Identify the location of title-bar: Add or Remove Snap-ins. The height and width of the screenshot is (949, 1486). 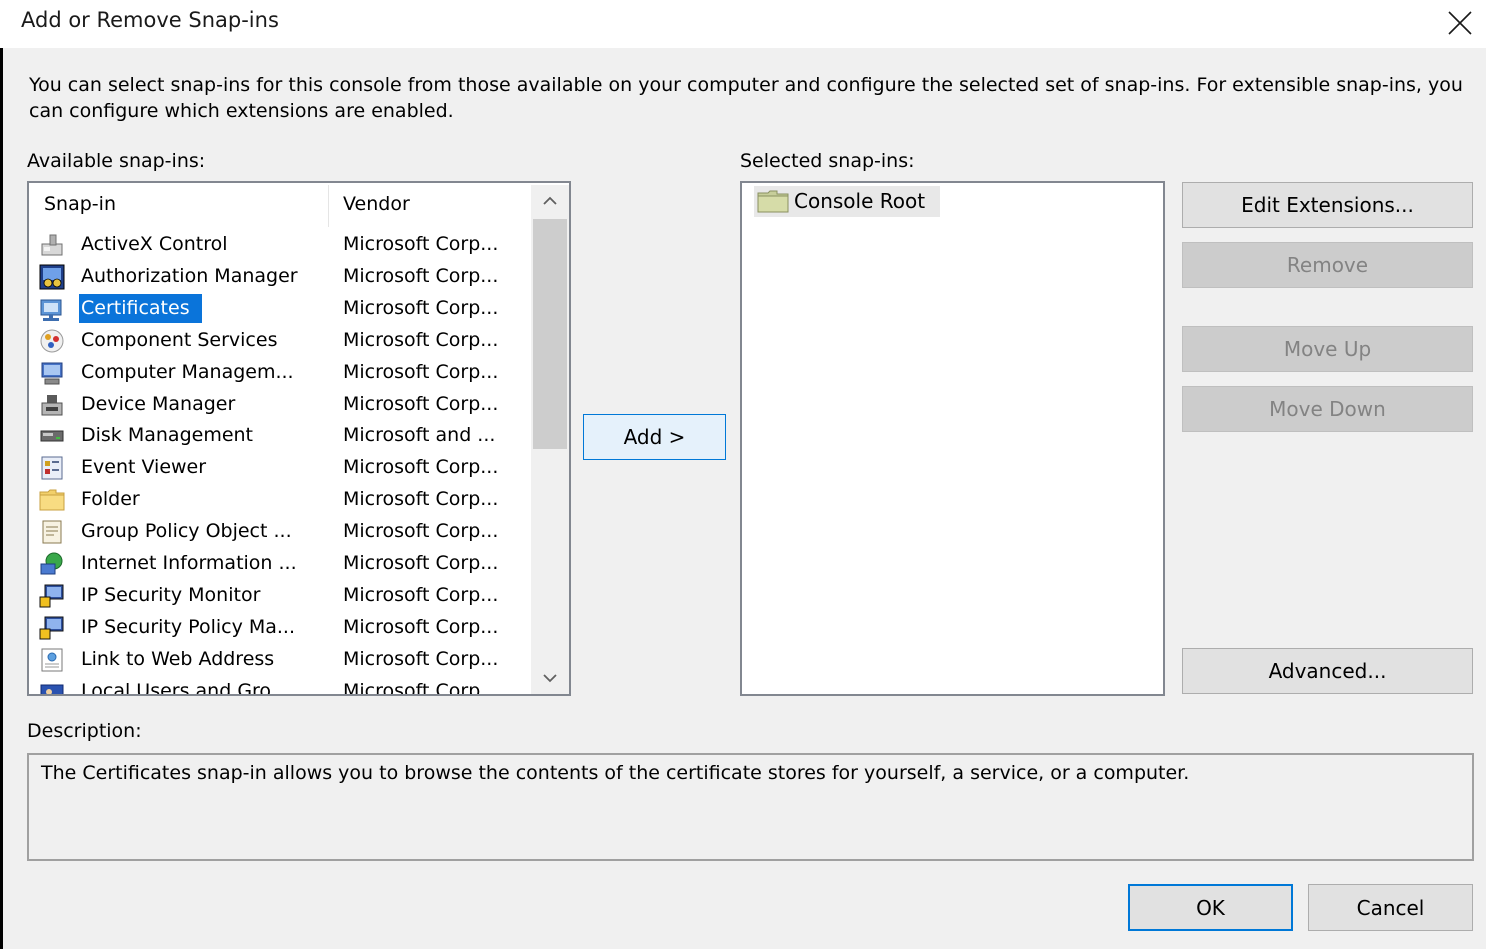
(743, 24).